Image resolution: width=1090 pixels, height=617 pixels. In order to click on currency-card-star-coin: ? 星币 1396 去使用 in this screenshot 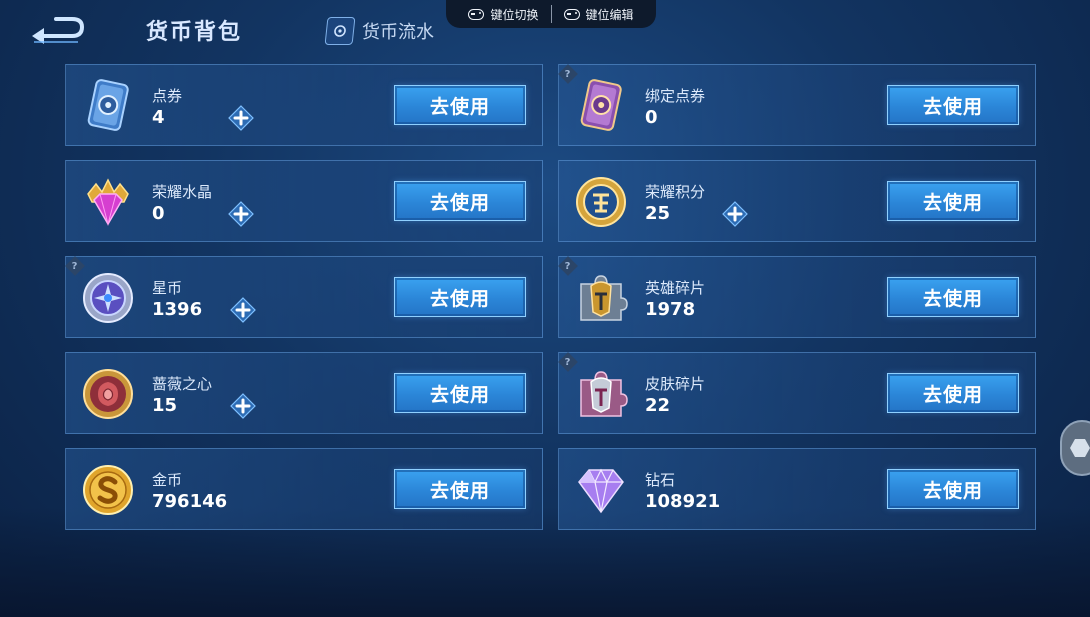, I will do `click(304, 297)`.